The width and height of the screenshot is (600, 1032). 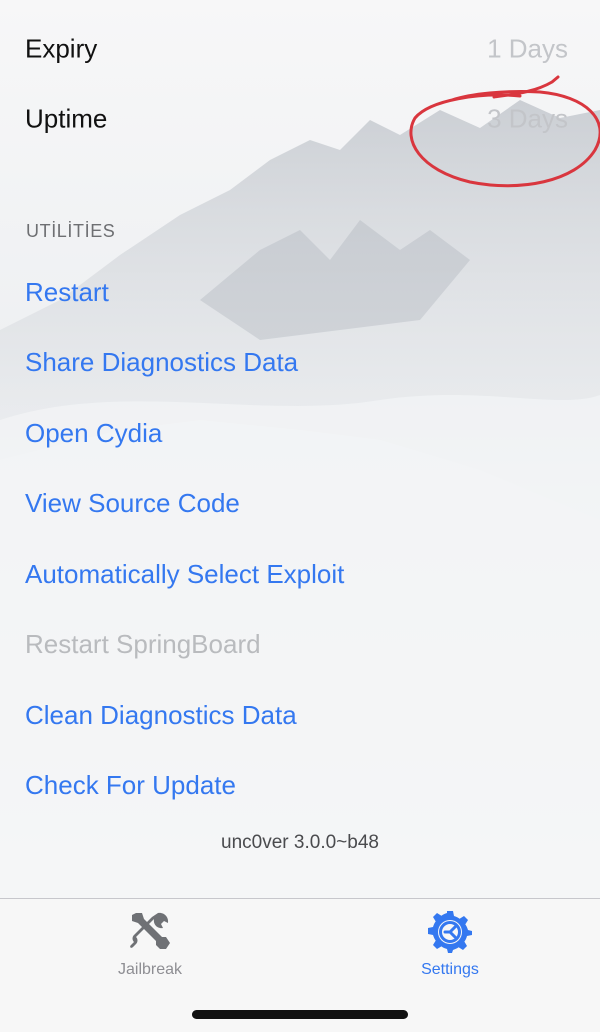 What do you see at coordinates (527, 48) in the screenshot?
I see `expiry-value: 1 Days` at bounding box center [527, 48].